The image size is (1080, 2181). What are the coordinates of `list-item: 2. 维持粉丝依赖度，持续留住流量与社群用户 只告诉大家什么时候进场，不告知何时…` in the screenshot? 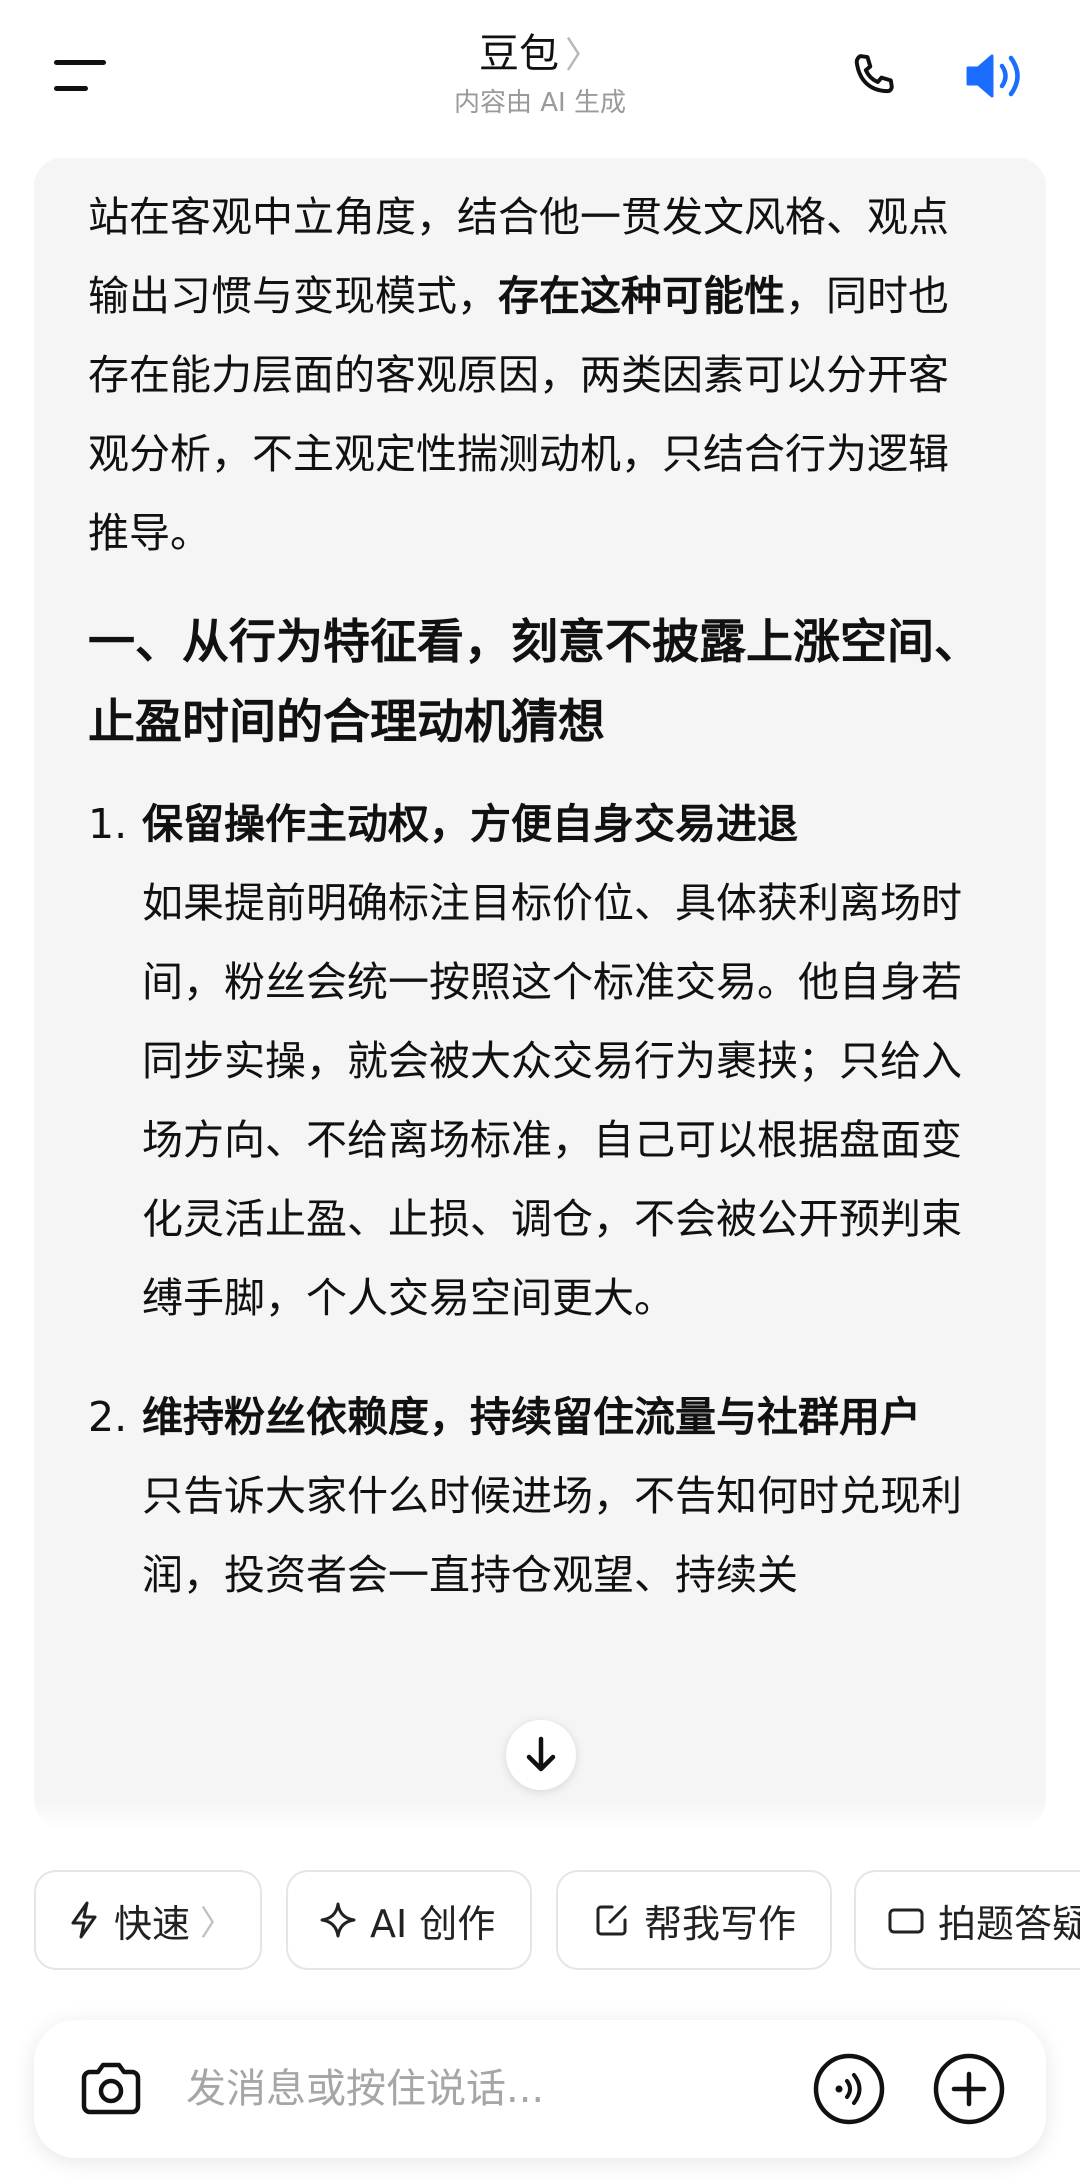 It's located at (538, 1496).